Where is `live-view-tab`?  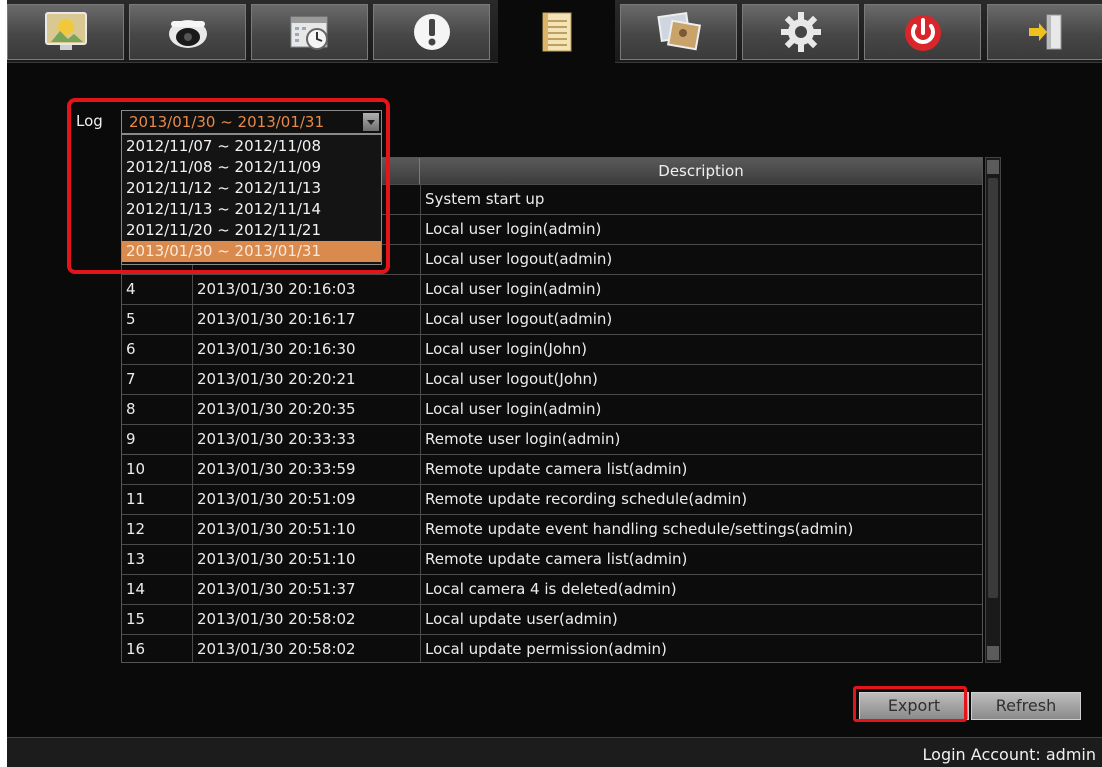 live-view-tab is located at coordinates (65, 32).